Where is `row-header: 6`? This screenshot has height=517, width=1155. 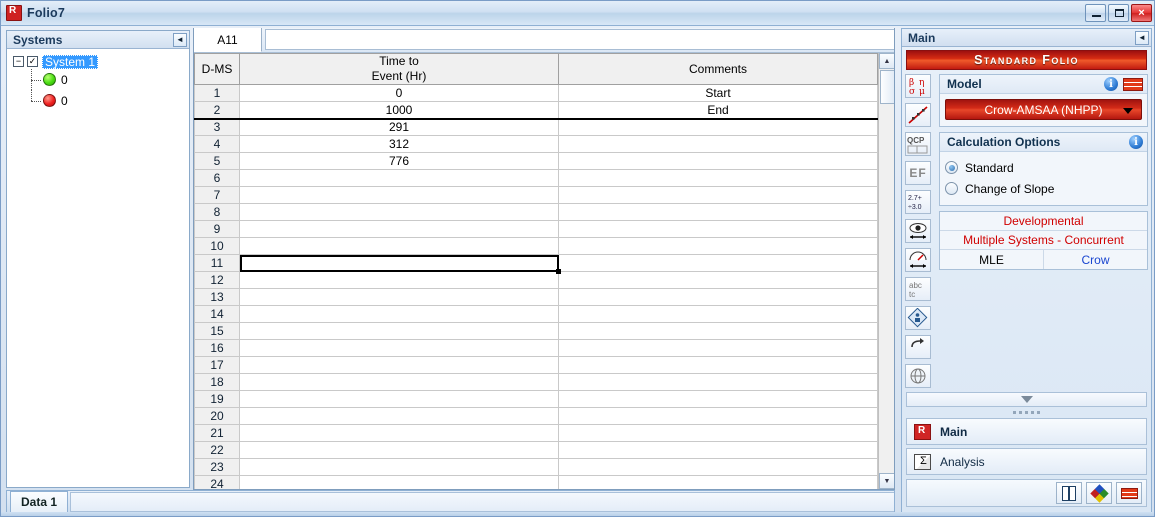 row-header: 6 is located at coordinates (217, 178).